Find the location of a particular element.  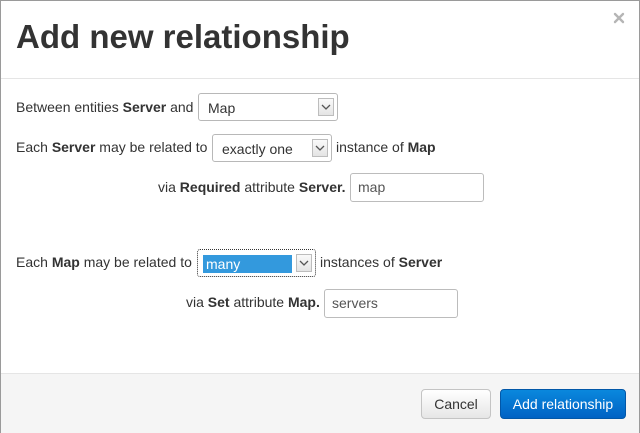

entity-b-select: Map is located at coordinates (268, 107).